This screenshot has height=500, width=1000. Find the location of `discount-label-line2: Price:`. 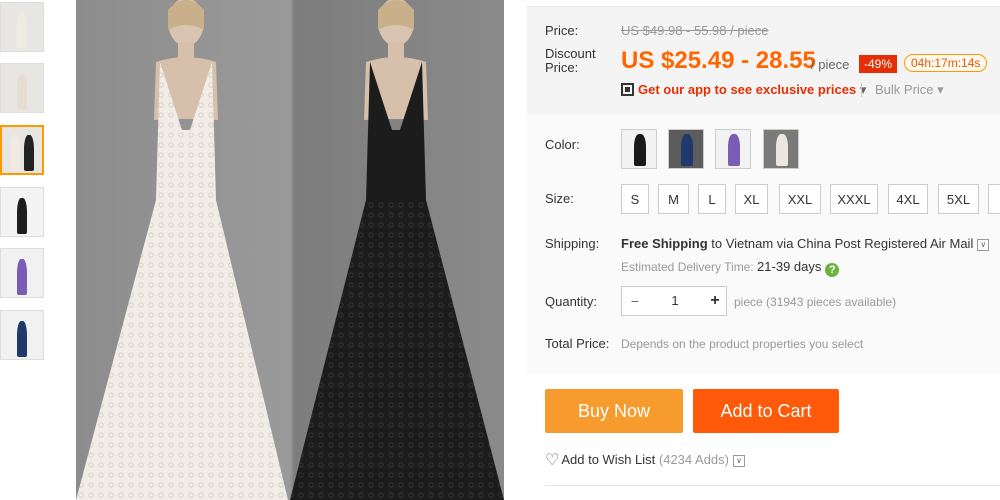

discount-label-line2: Price: is located at coordinates (562, 67).